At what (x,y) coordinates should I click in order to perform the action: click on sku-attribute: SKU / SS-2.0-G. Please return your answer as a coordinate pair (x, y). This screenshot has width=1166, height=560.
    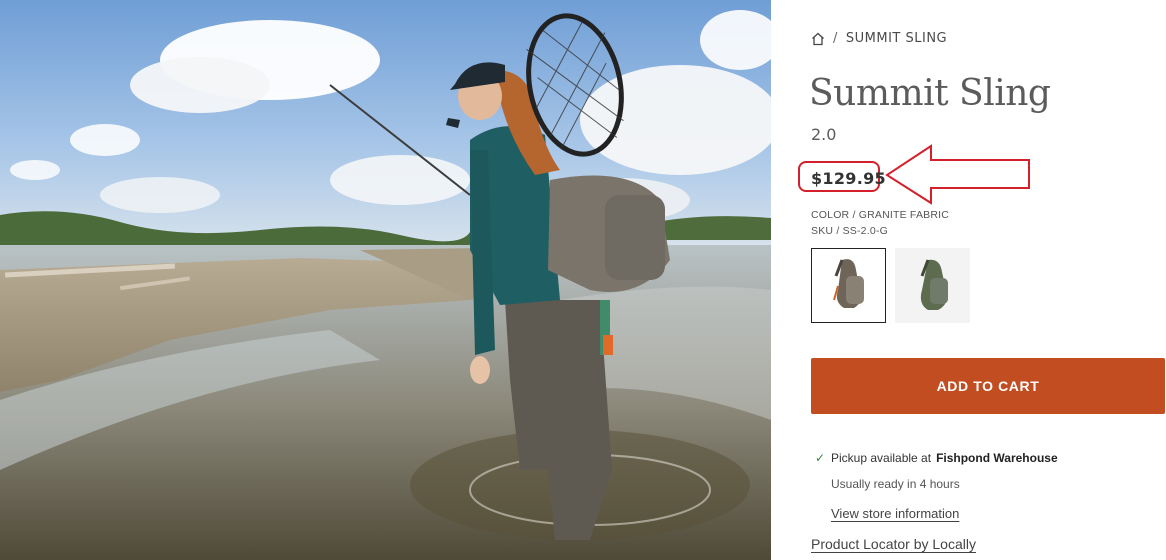
    Looking at the image, I should click on (849, 231).